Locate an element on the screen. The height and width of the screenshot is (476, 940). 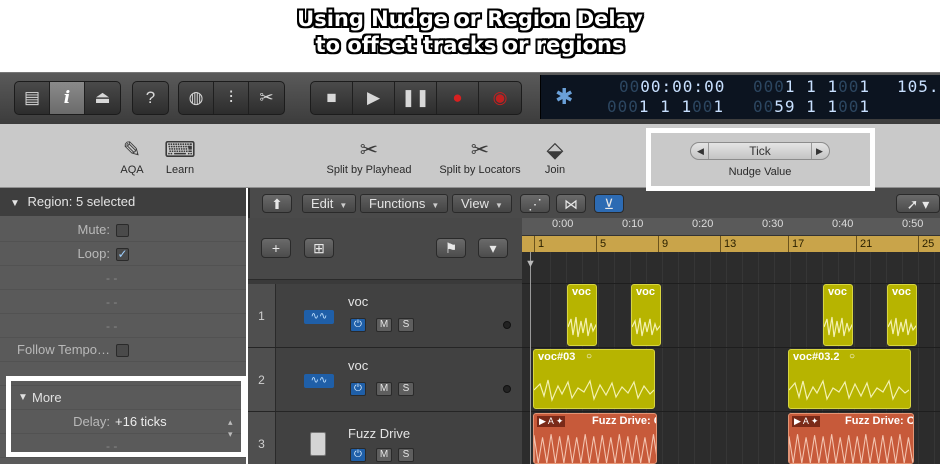
smart-controls-button: ◍ is located at coordinates (196, 98).